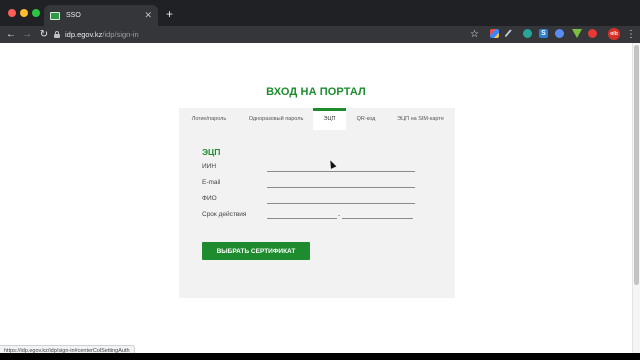 The width and height of the screenshot is (640, 360). I want to click on extension-green-arrow-icon, so click(577, 33).